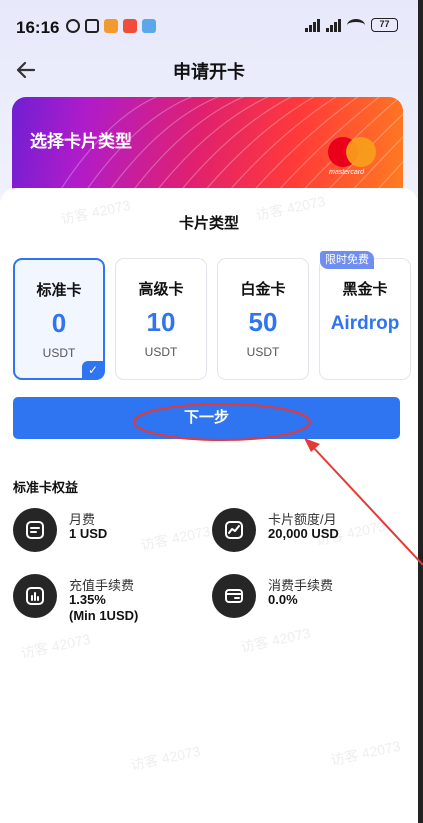  Describe the element at coordinates (355, 159) in the screenshot. I see `mastercard-logo: mastercard` at that location.